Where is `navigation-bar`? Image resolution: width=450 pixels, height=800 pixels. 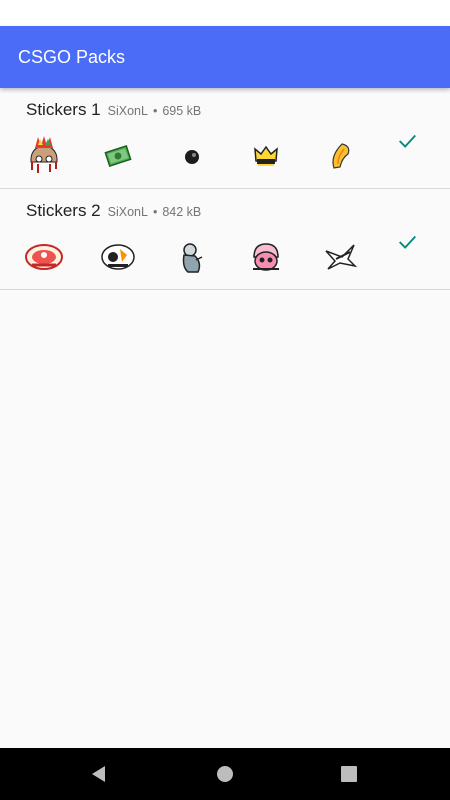 navigation-bar is located at coordinates (225, 774).